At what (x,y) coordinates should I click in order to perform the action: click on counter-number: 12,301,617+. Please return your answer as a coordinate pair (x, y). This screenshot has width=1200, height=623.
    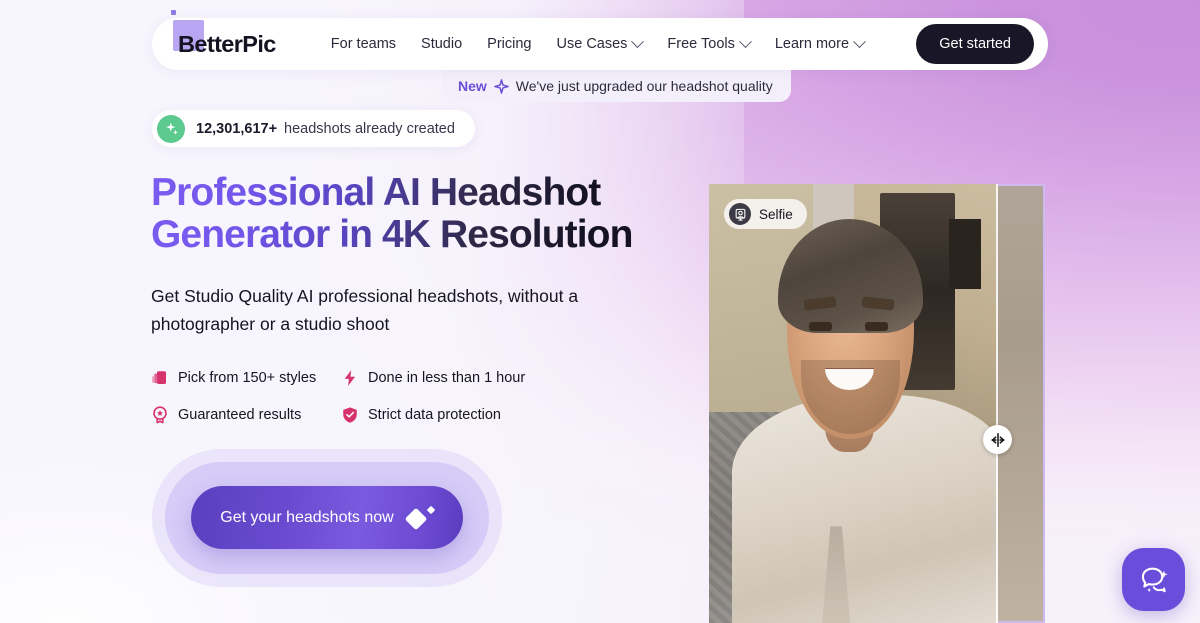
    Looking at the image, I should click on (237, 128).